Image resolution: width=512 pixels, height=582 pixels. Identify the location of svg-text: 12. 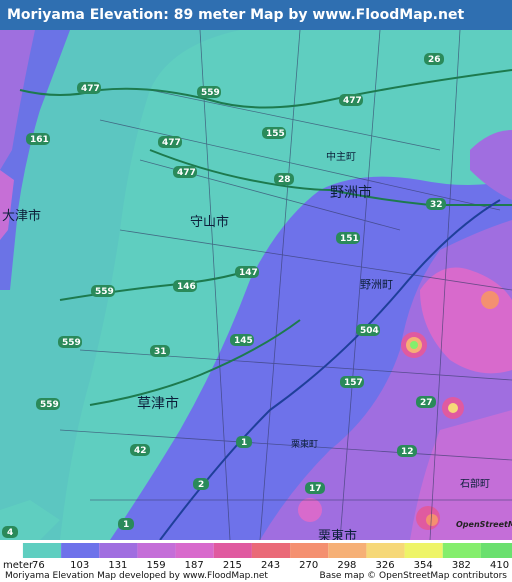
(407, 452).